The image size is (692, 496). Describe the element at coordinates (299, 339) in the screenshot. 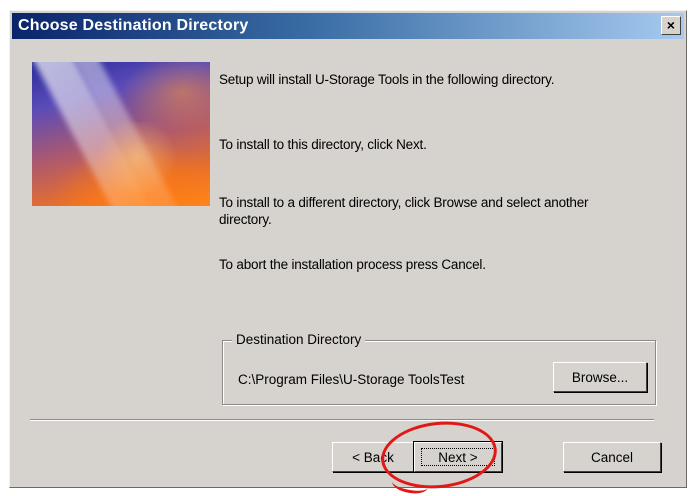

I see `destination-group-label: Destination Directory` at that location.